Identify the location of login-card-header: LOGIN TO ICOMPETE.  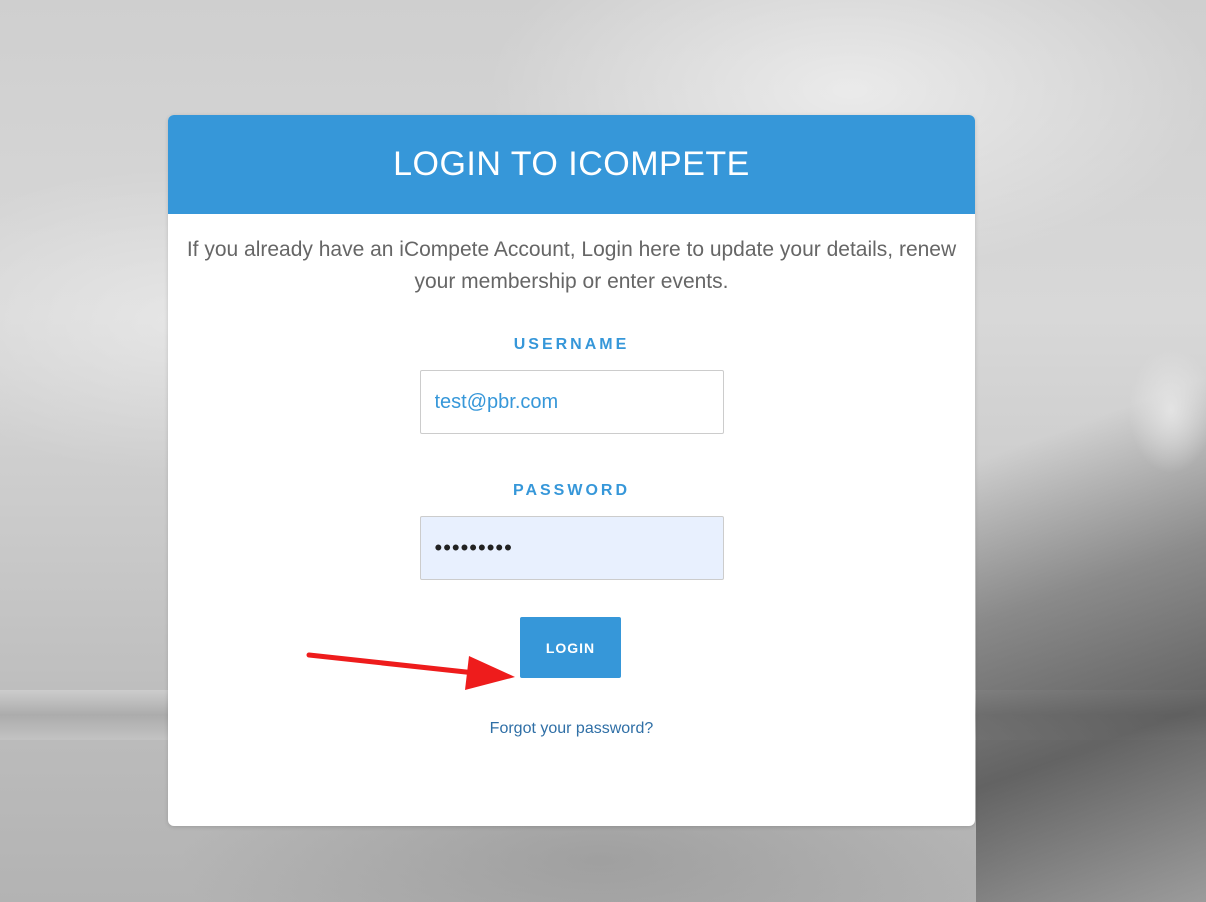
(571, 164).